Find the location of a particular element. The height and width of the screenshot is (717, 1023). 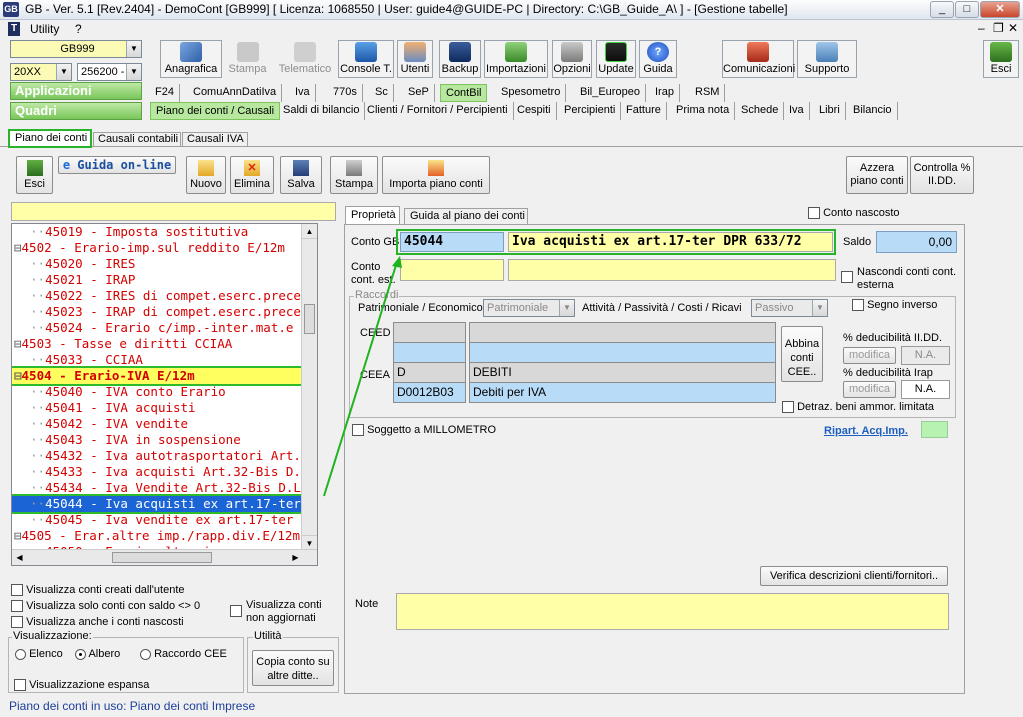

mdi-restore-button: ❐ is located at coordinates (998, 28).